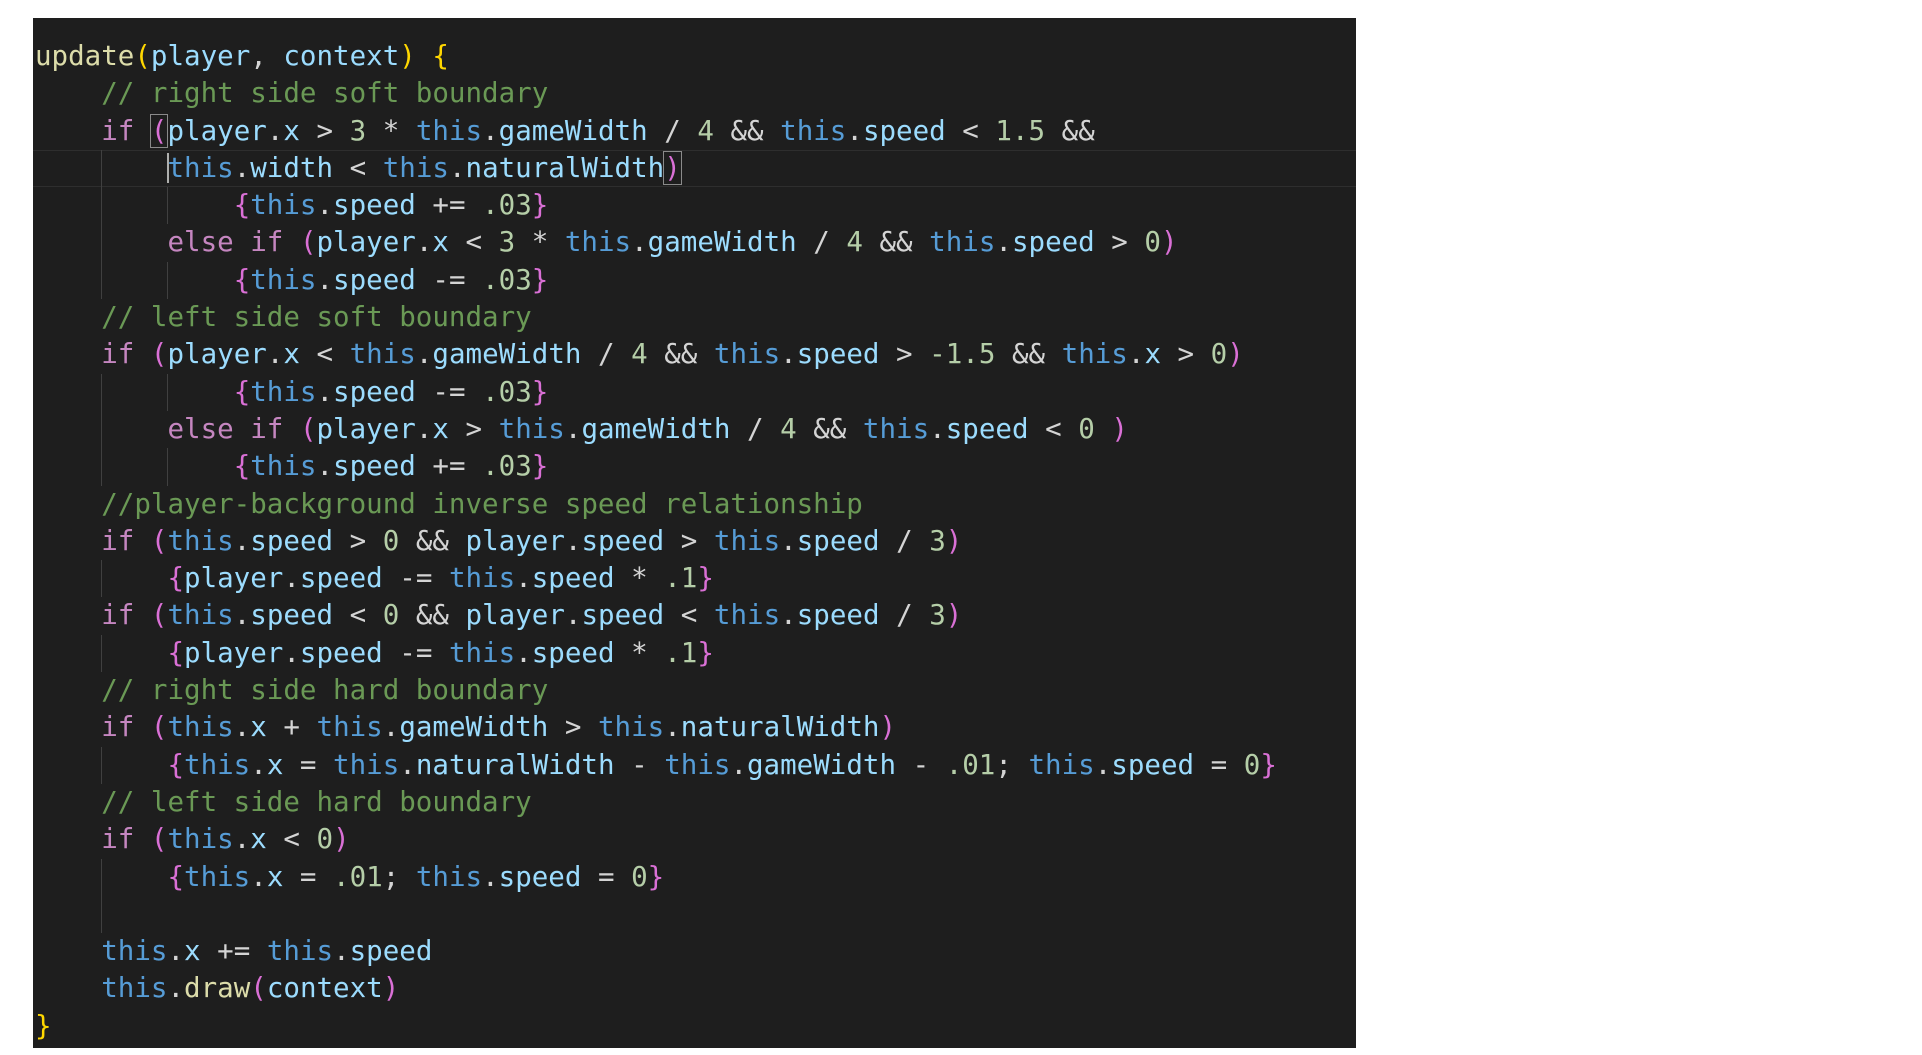 The width and height of the screenshot is (1922, 1055). Describe the element at coordinates (515, 615) in the screenshot. I see `code-token: player` at that location.